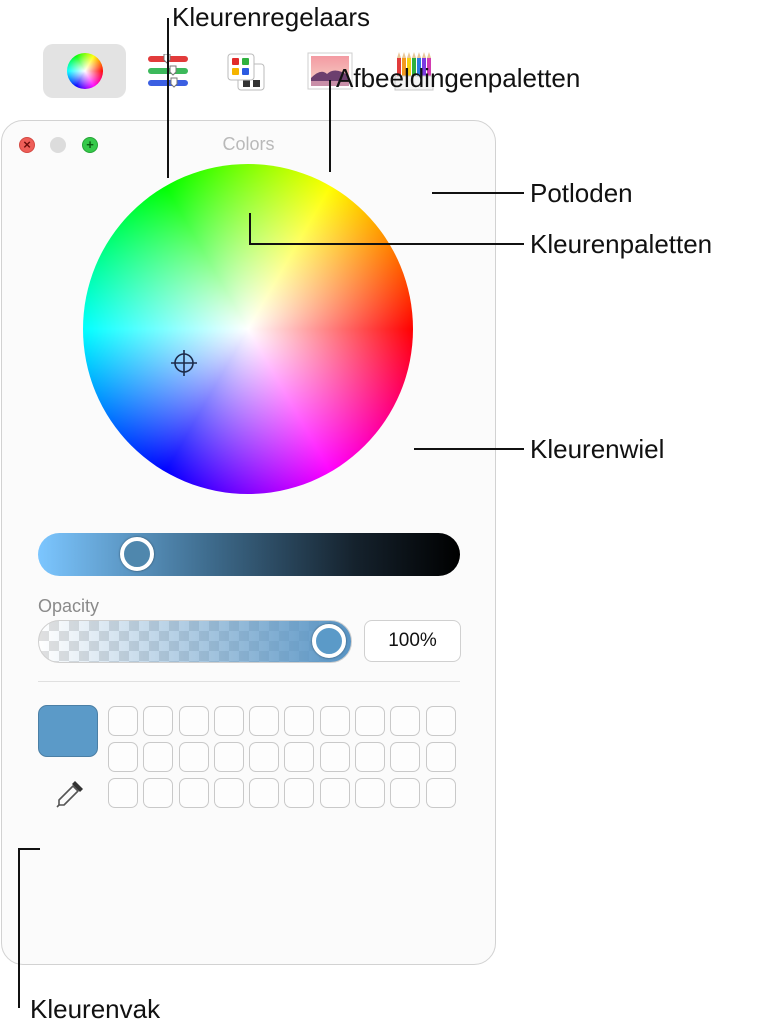 This screenshot has width=758, height=1029. What do you see at coordinates (95, 1009) in the screenshot?
I see `callout-swatch: Kleurenvak` at bounding box center [95, 1009].